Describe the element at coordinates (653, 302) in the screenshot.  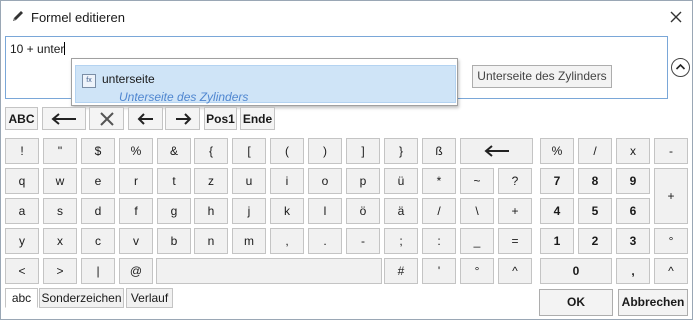
I see `cancel-button: Abbrechen` at that location.